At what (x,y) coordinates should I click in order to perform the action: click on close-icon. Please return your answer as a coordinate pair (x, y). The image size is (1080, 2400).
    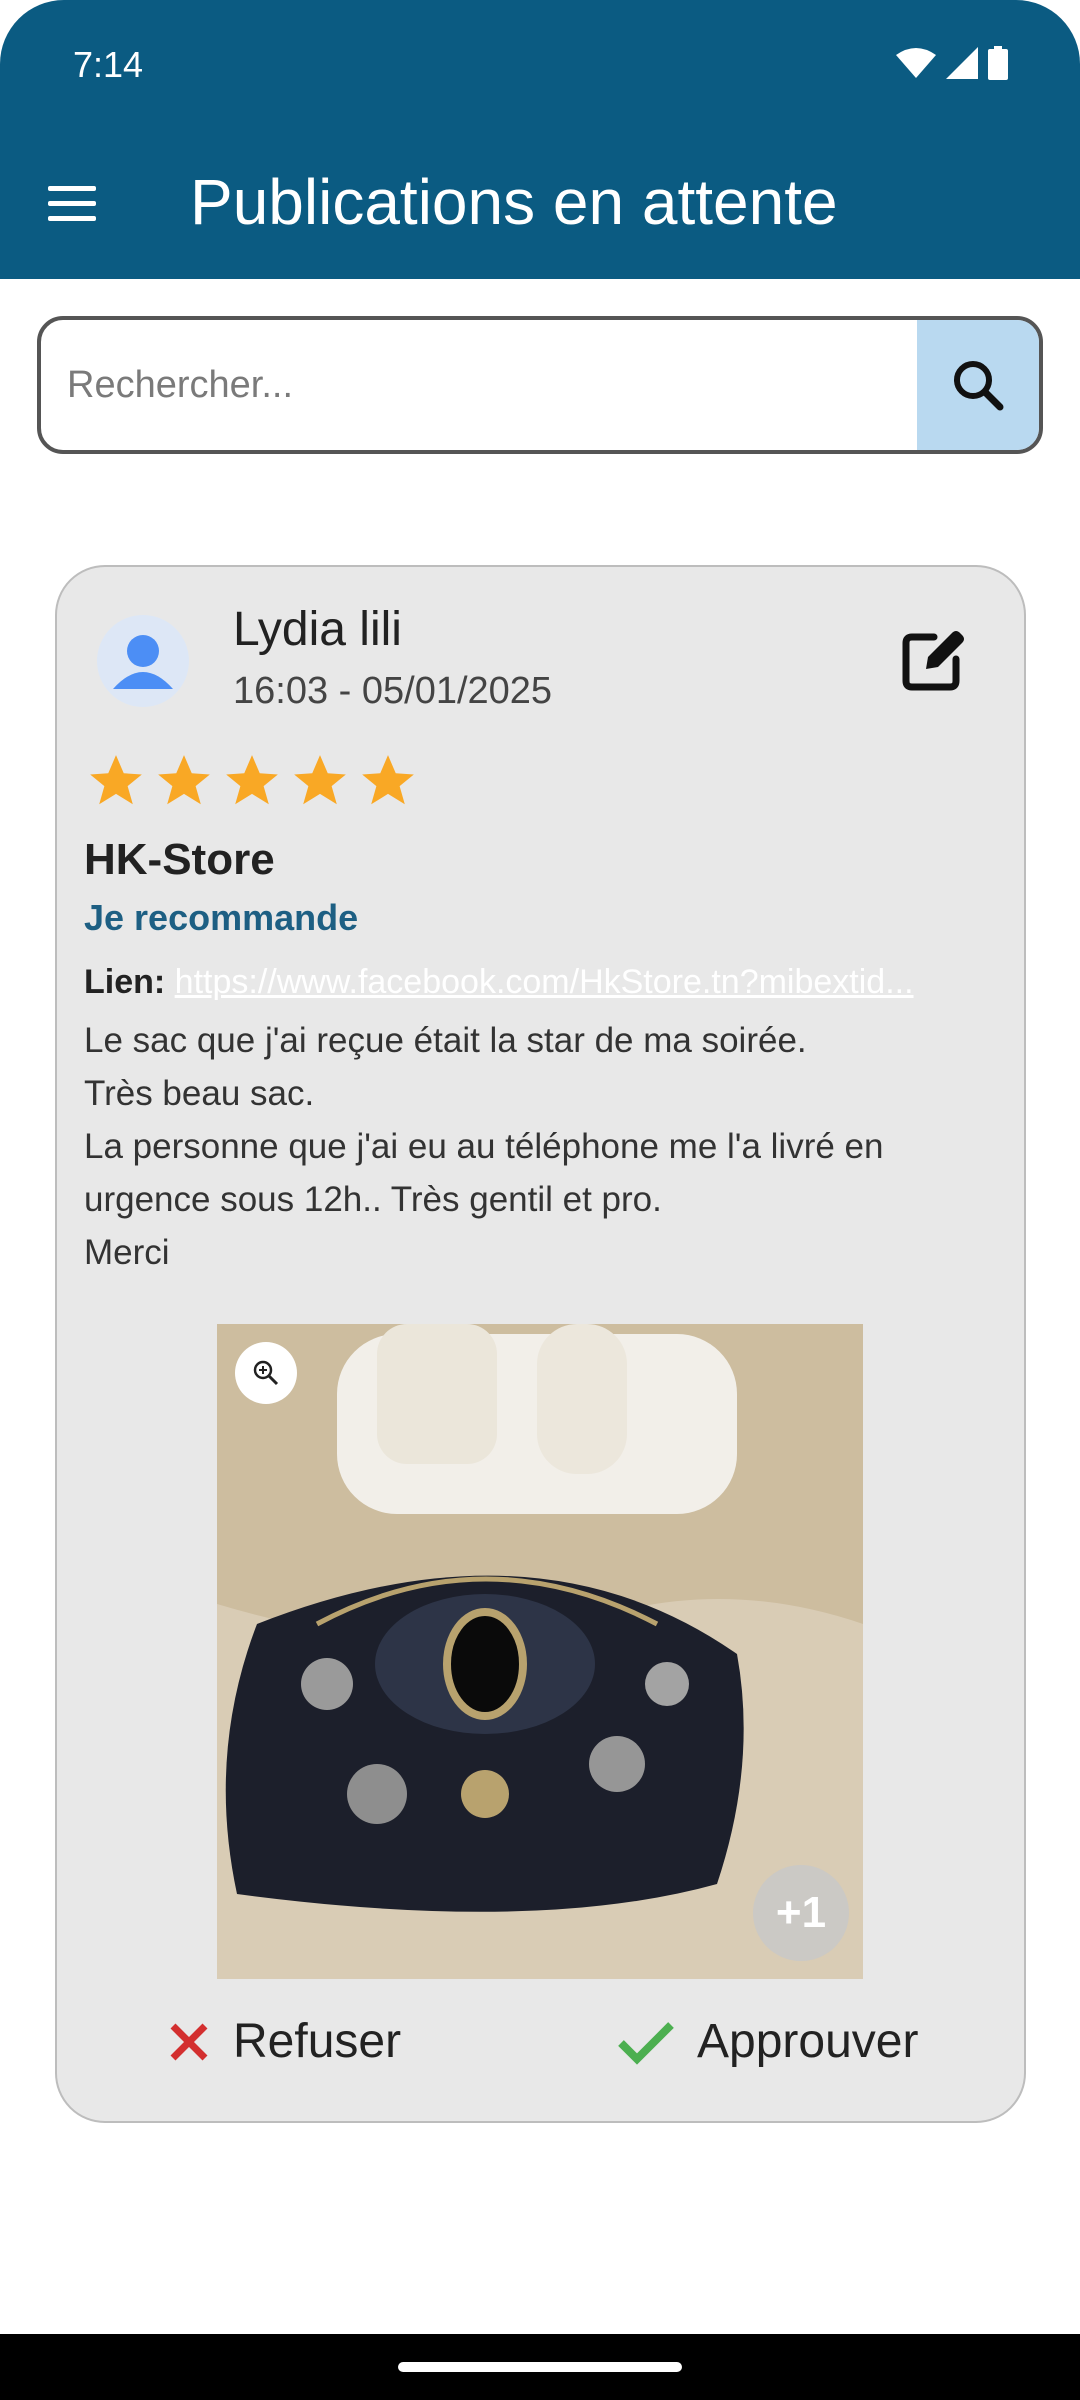
    Looking at the image, I should click on (189, 2041).